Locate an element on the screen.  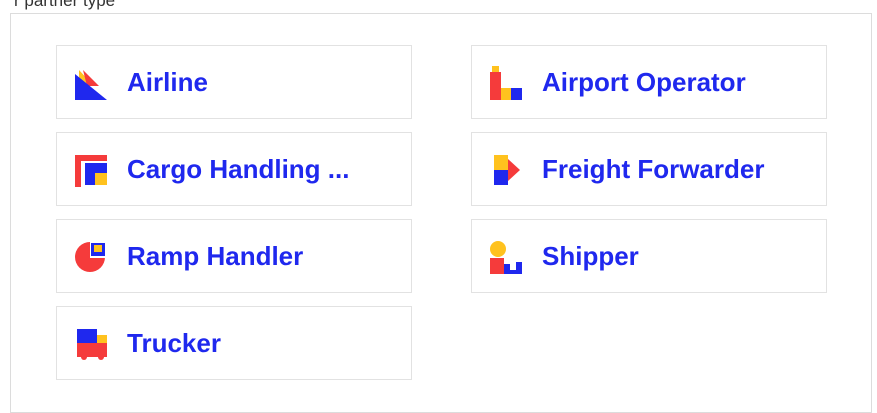
tile-shipper-label: Shipper is located at coordinates (590, 256).